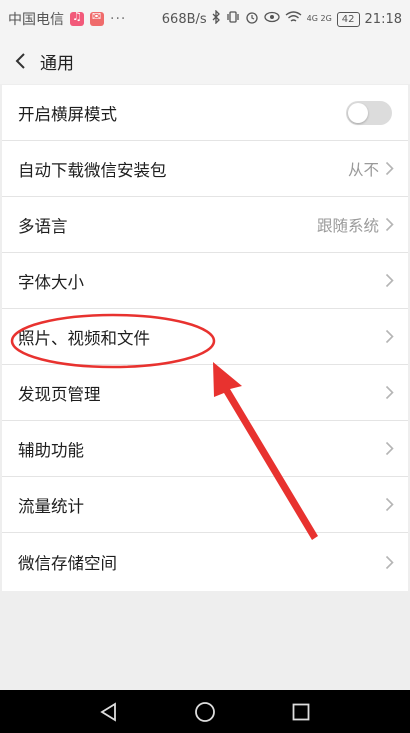  What do you see at coordinates (205, 281) in the screenshot?
I see `settings-row-font-size: 字体大小` at bounding box center [205, 281].